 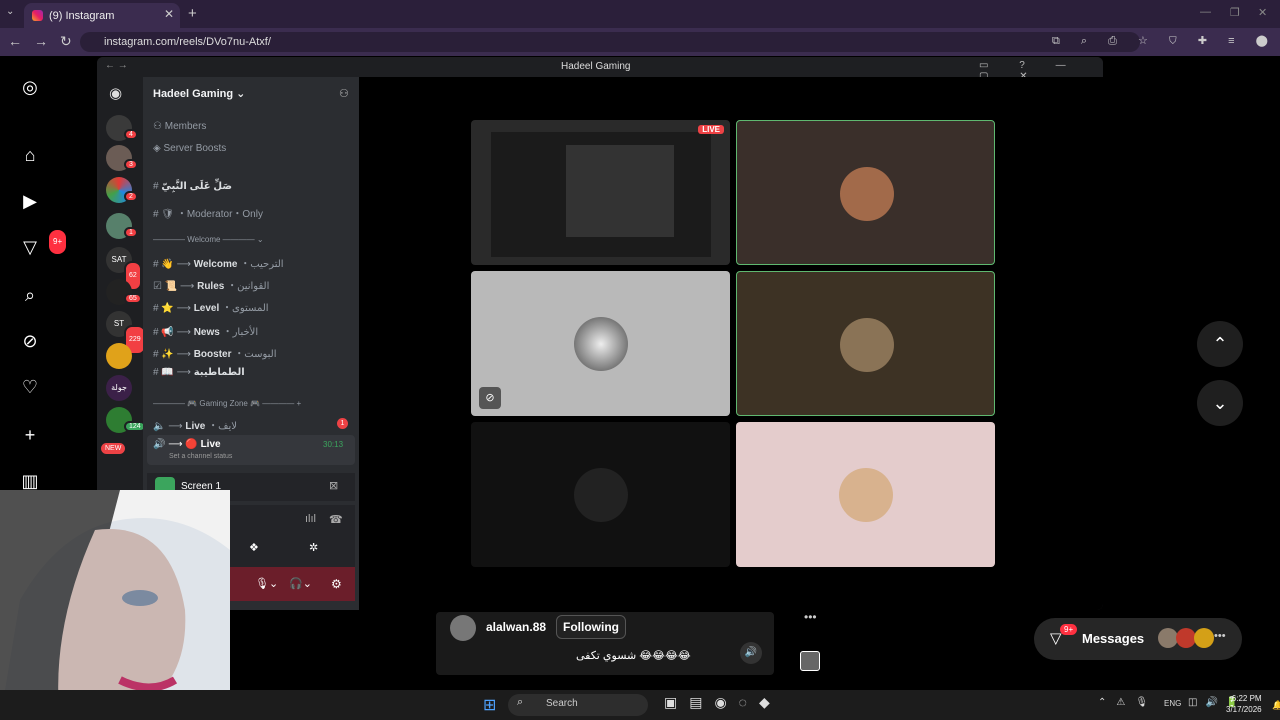 I want to click on participant-tile: ⊘, so click(x=600, y=343).